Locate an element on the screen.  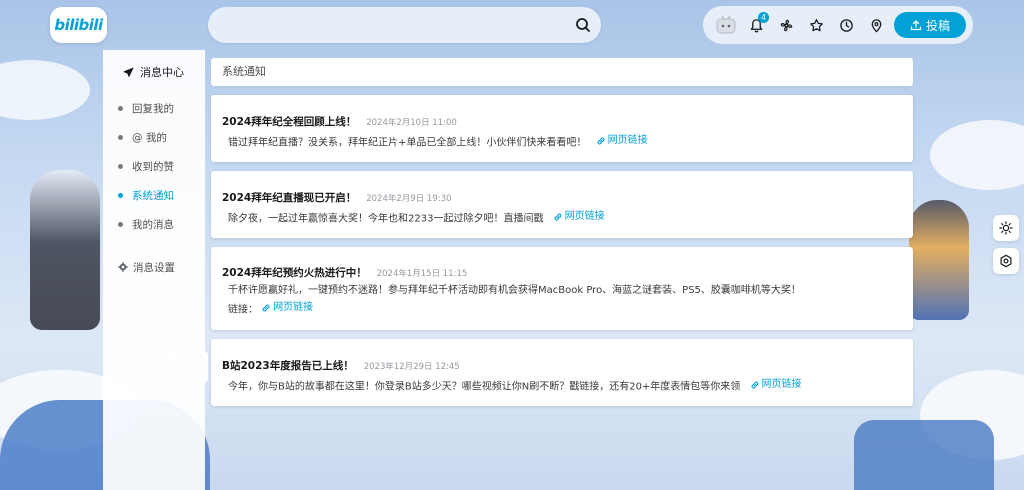
notice-time: 2024年2月10日 11:00 is located at coordinates (411, 123).